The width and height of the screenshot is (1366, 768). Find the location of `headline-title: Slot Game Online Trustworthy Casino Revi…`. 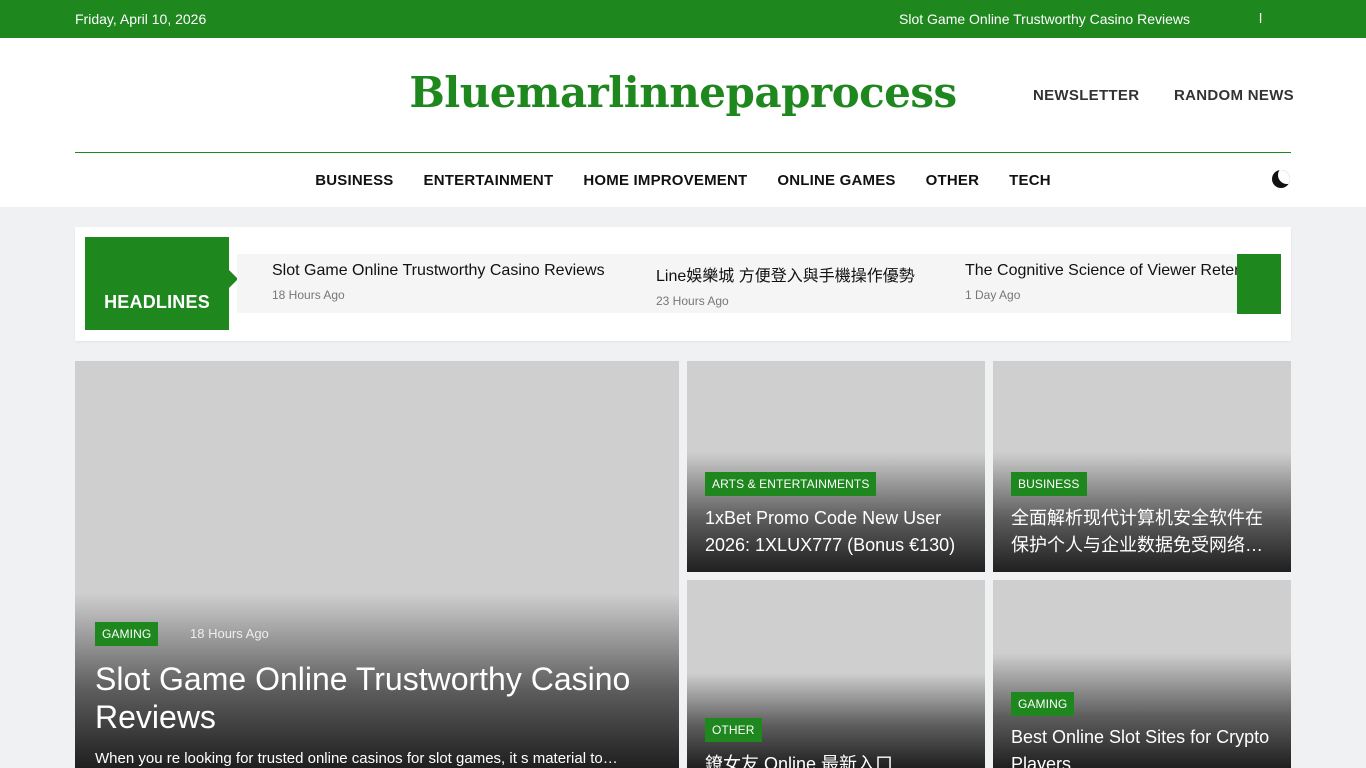

headline-title: Slot Game Online Trustworthy Casino Revi… is located at coordinates (438, 271).